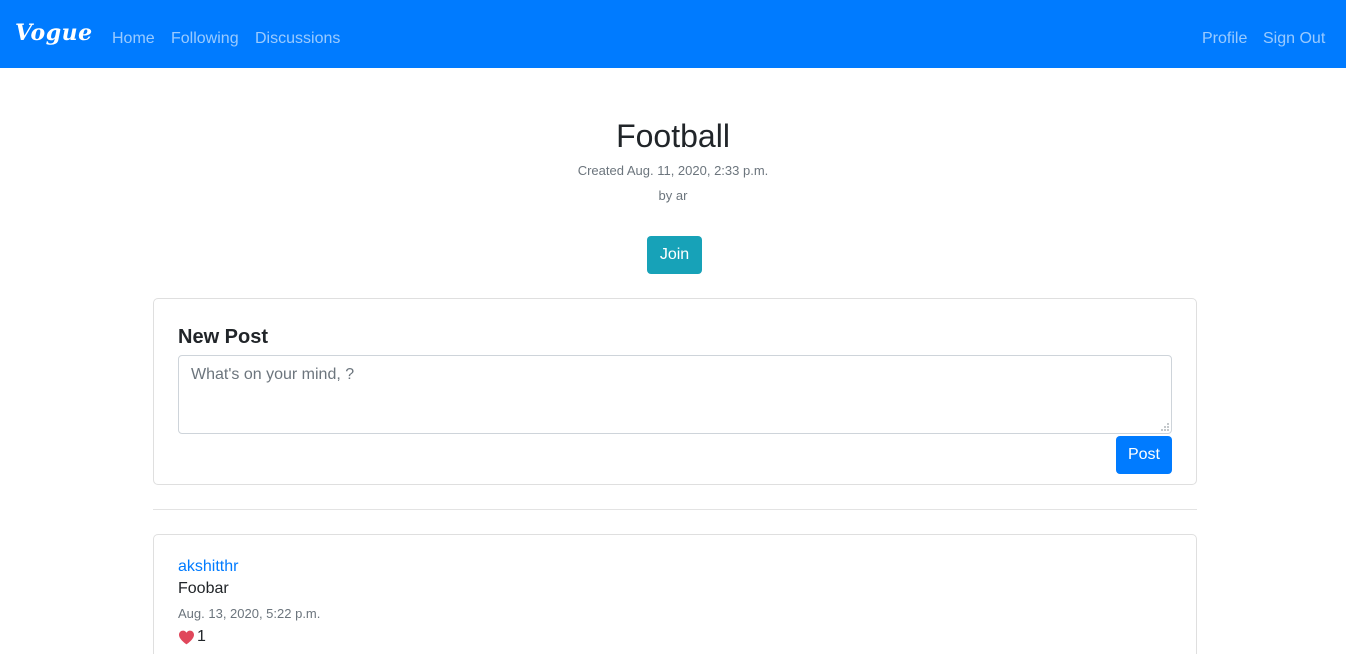  Describe the element at coordinates (297, 39) in the screenshot. I see `nav-discussions-link: Discussions` at that location.